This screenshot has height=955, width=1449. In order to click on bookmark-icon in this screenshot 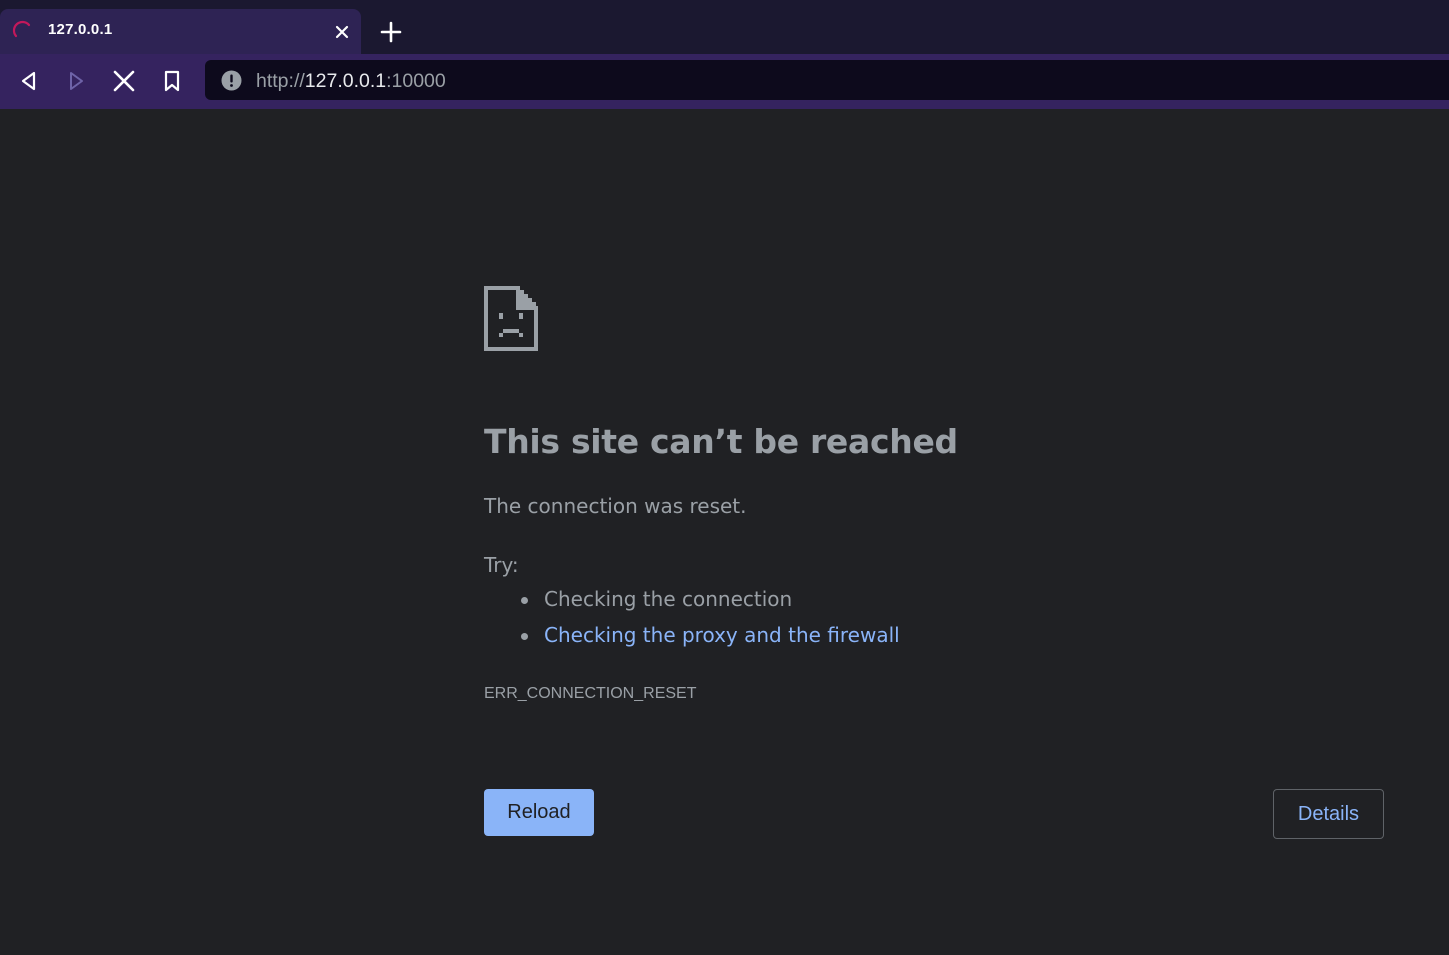, I will do `click(172, 81)`.